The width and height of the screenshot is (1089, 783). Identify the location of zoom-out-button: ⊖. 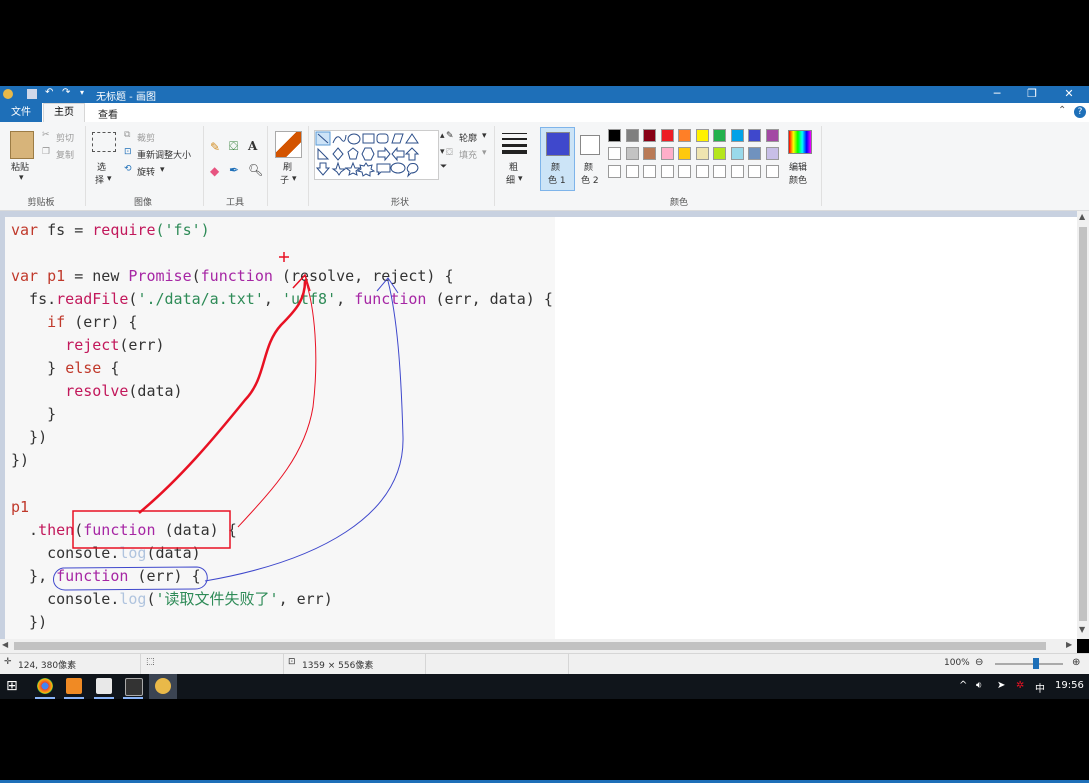
(979, 662).